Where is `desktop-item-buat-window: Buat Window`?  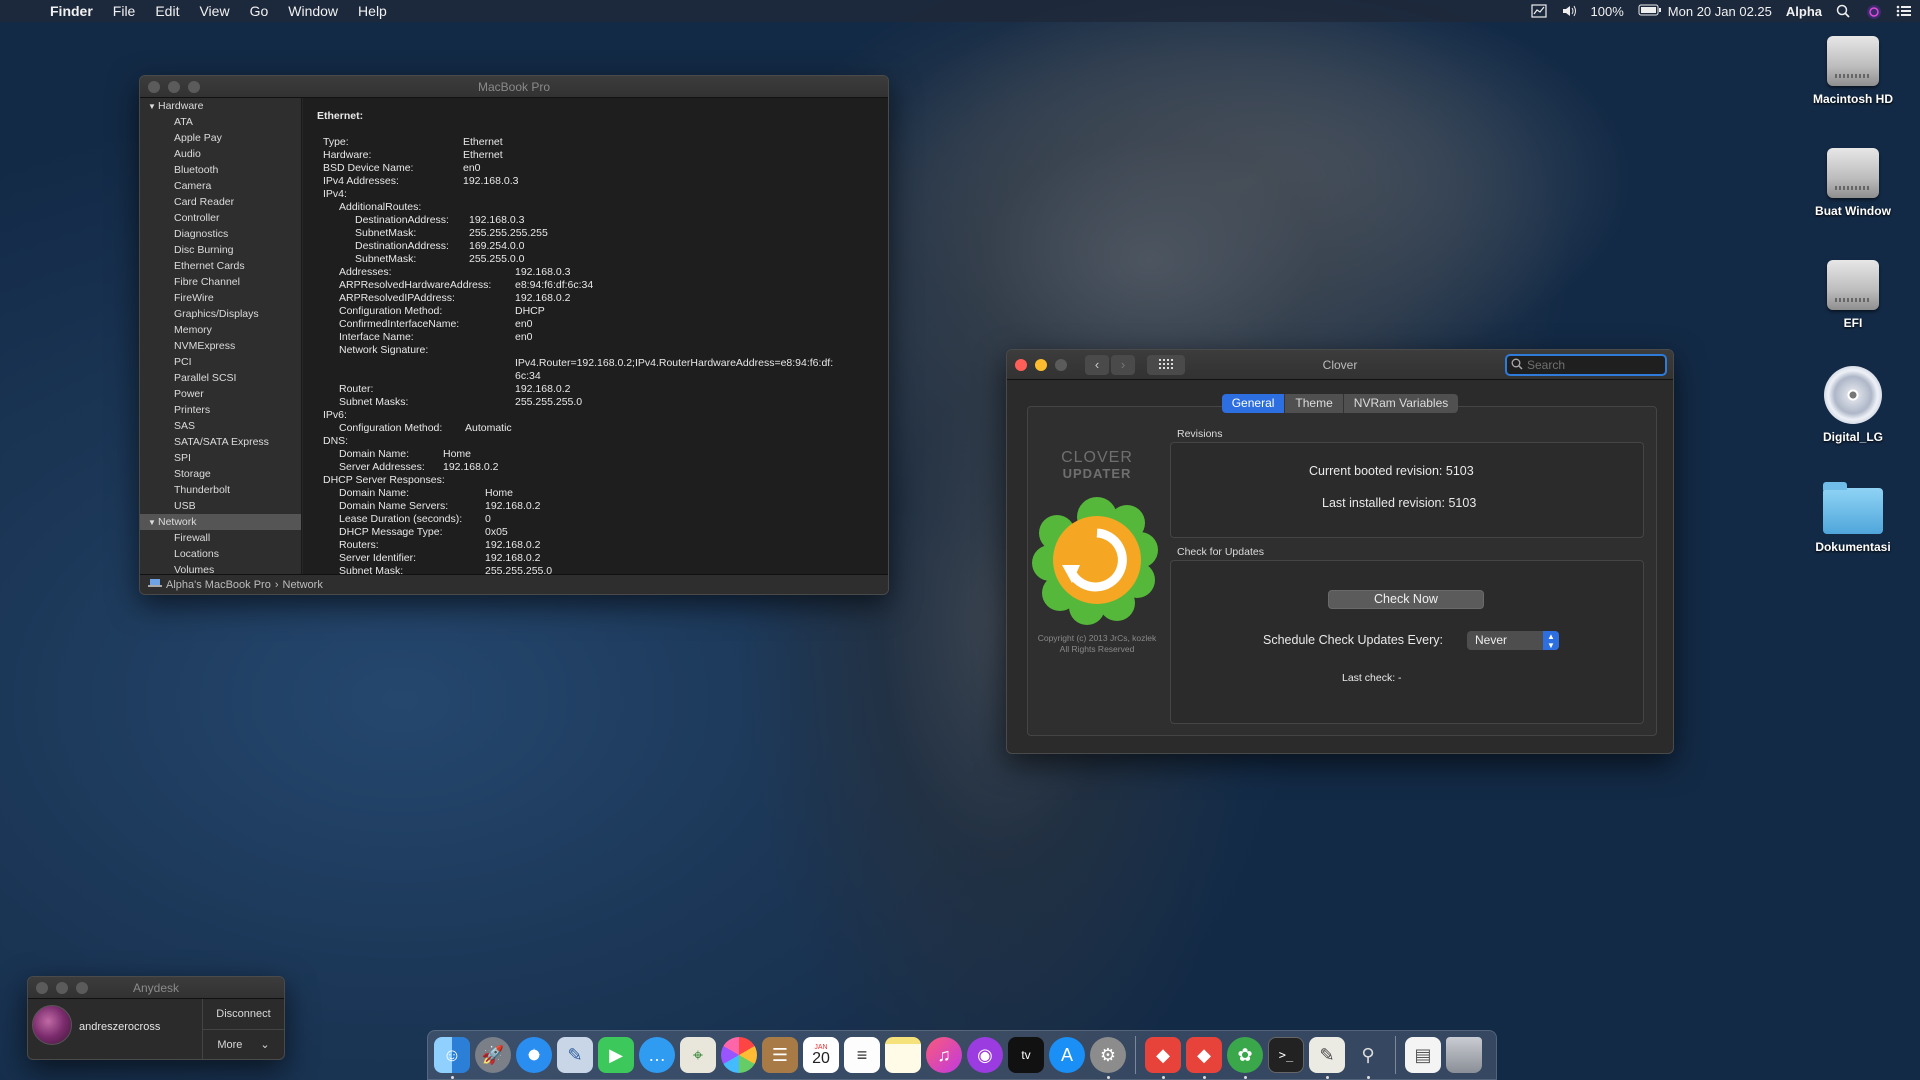 desktop-item-buat-window: Buat Window is located at coordinates (1853, 180).